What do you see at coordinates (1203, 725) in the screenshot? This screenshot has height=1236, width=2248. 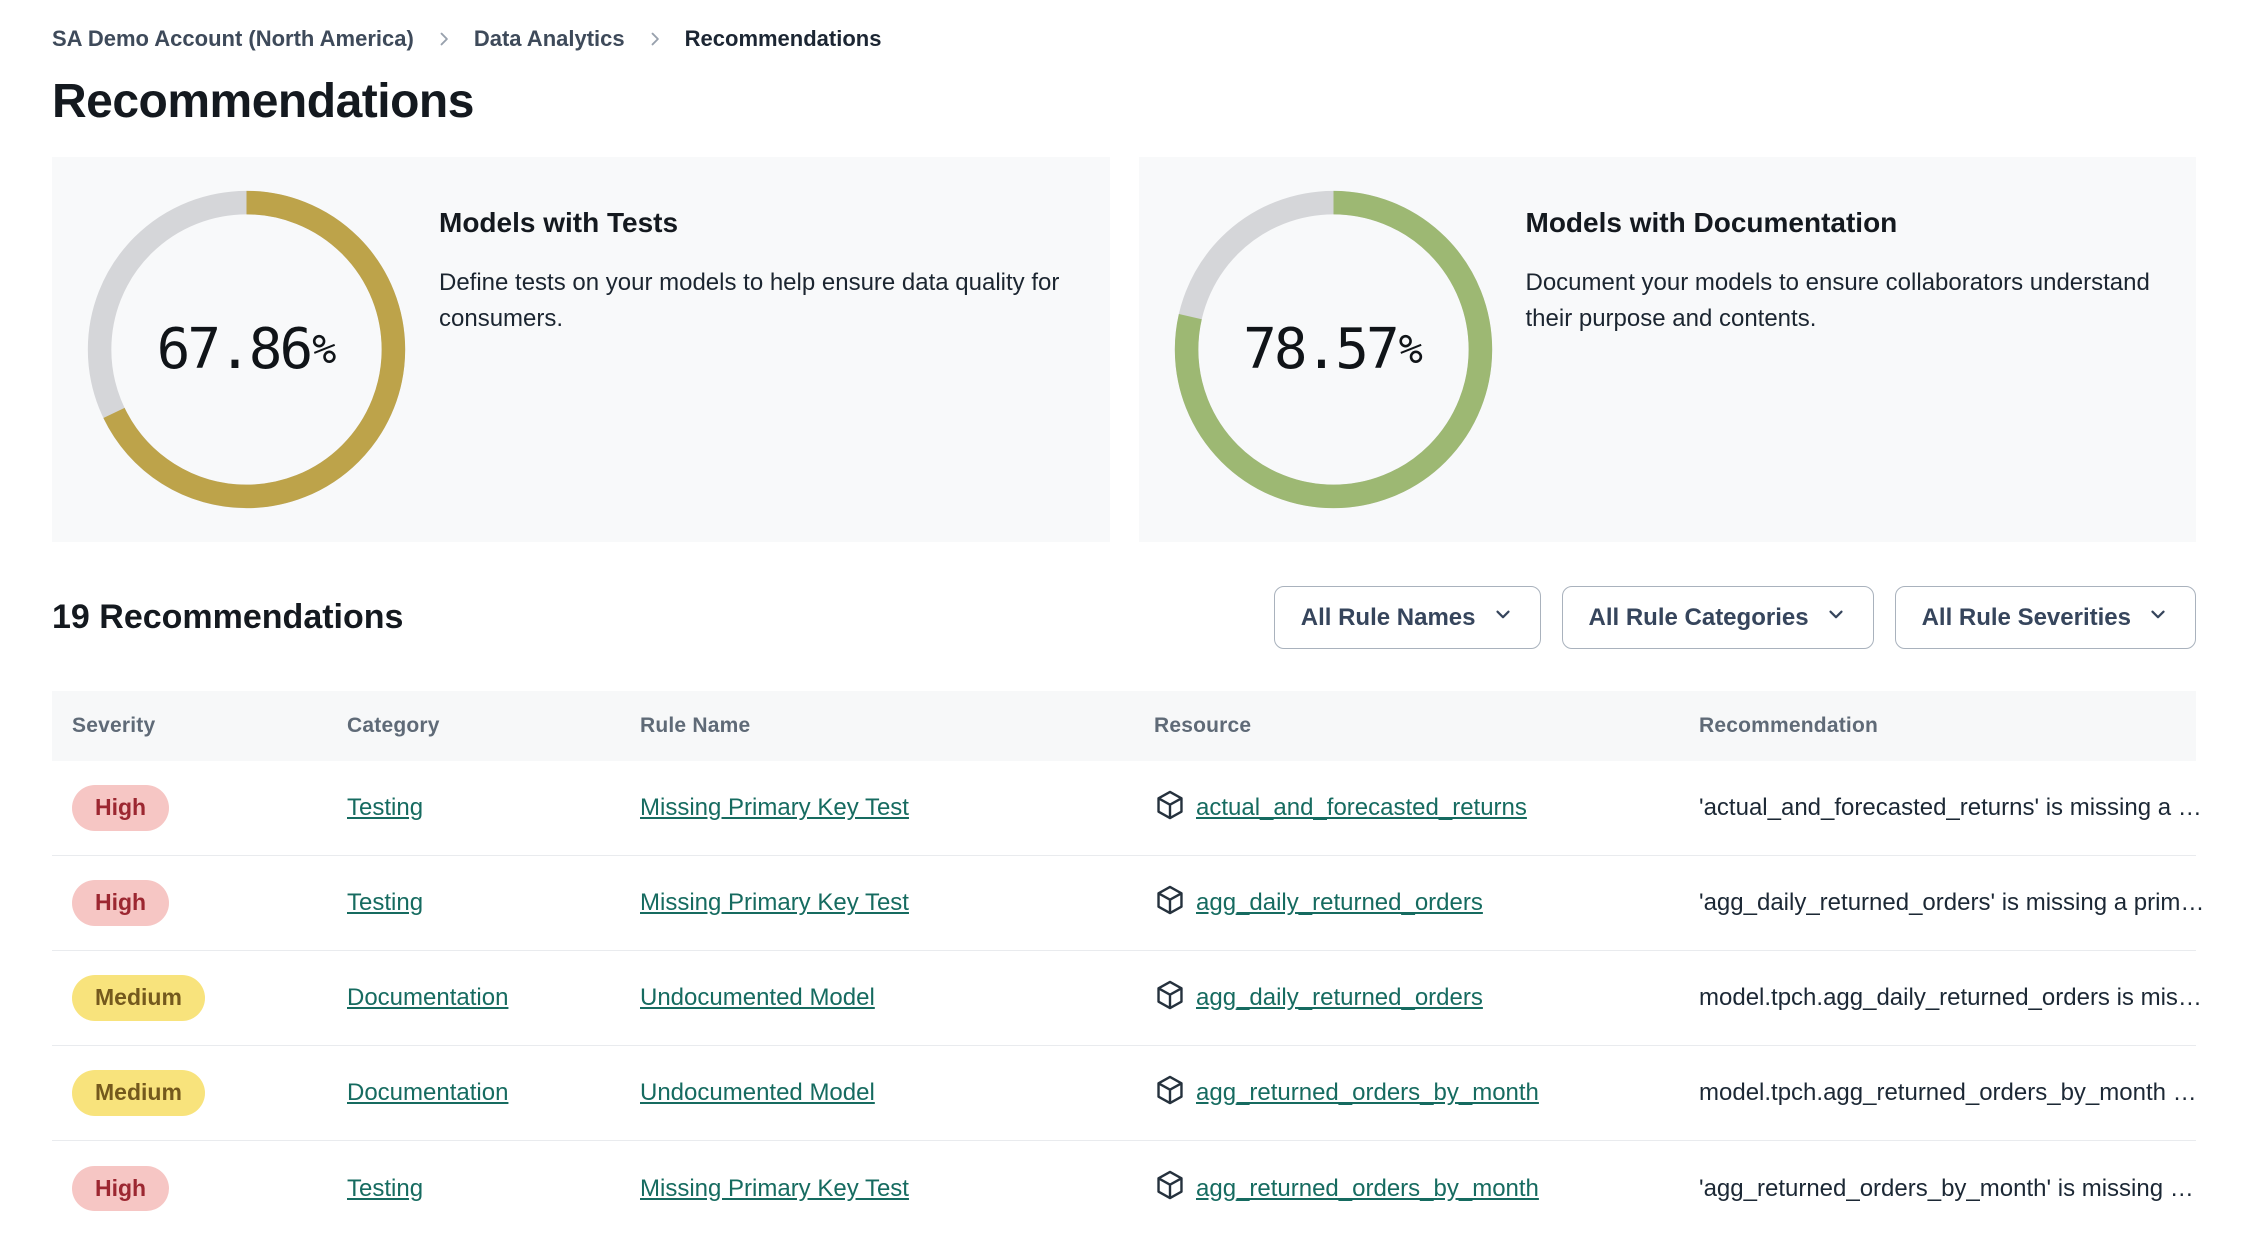 I see `column-header-resource: Resource` at bounding box center [1203, 725].